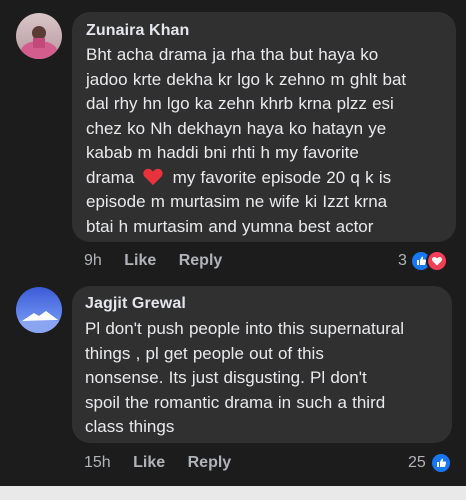  What do you see at coordinates (423, 261) in the screenshot?
I see `reaction-summary: 3` at bounding box center [423, 261].